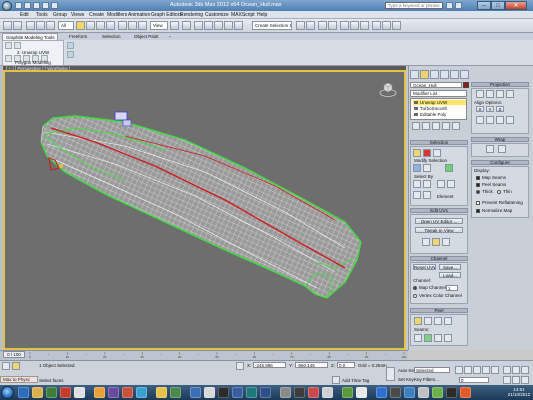  Describe the element at coordinates (285, 392) in the screenshot. I see `3dsmax-taskbar-icon` at that location.